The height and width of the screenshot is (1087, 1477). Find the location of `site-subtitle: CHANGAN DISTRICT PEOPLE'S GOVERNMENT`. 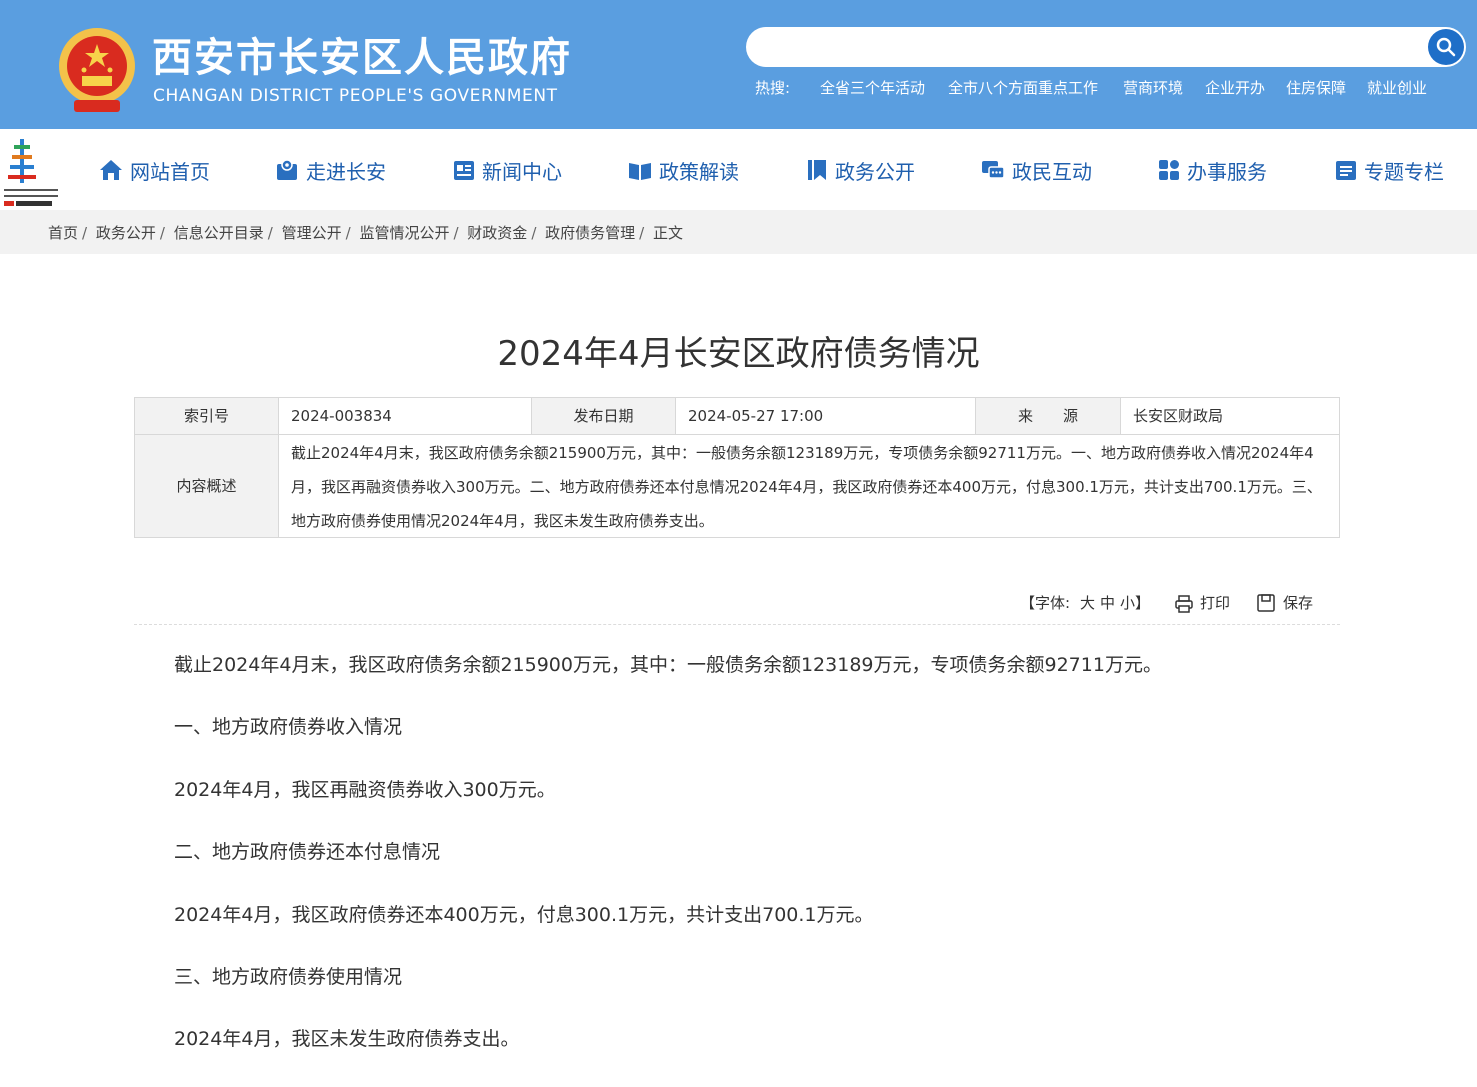

site-subtitle: CHANGAN DISTRICT PEOPLE'S GOVERNMENT is located at coordinates (355, 96).